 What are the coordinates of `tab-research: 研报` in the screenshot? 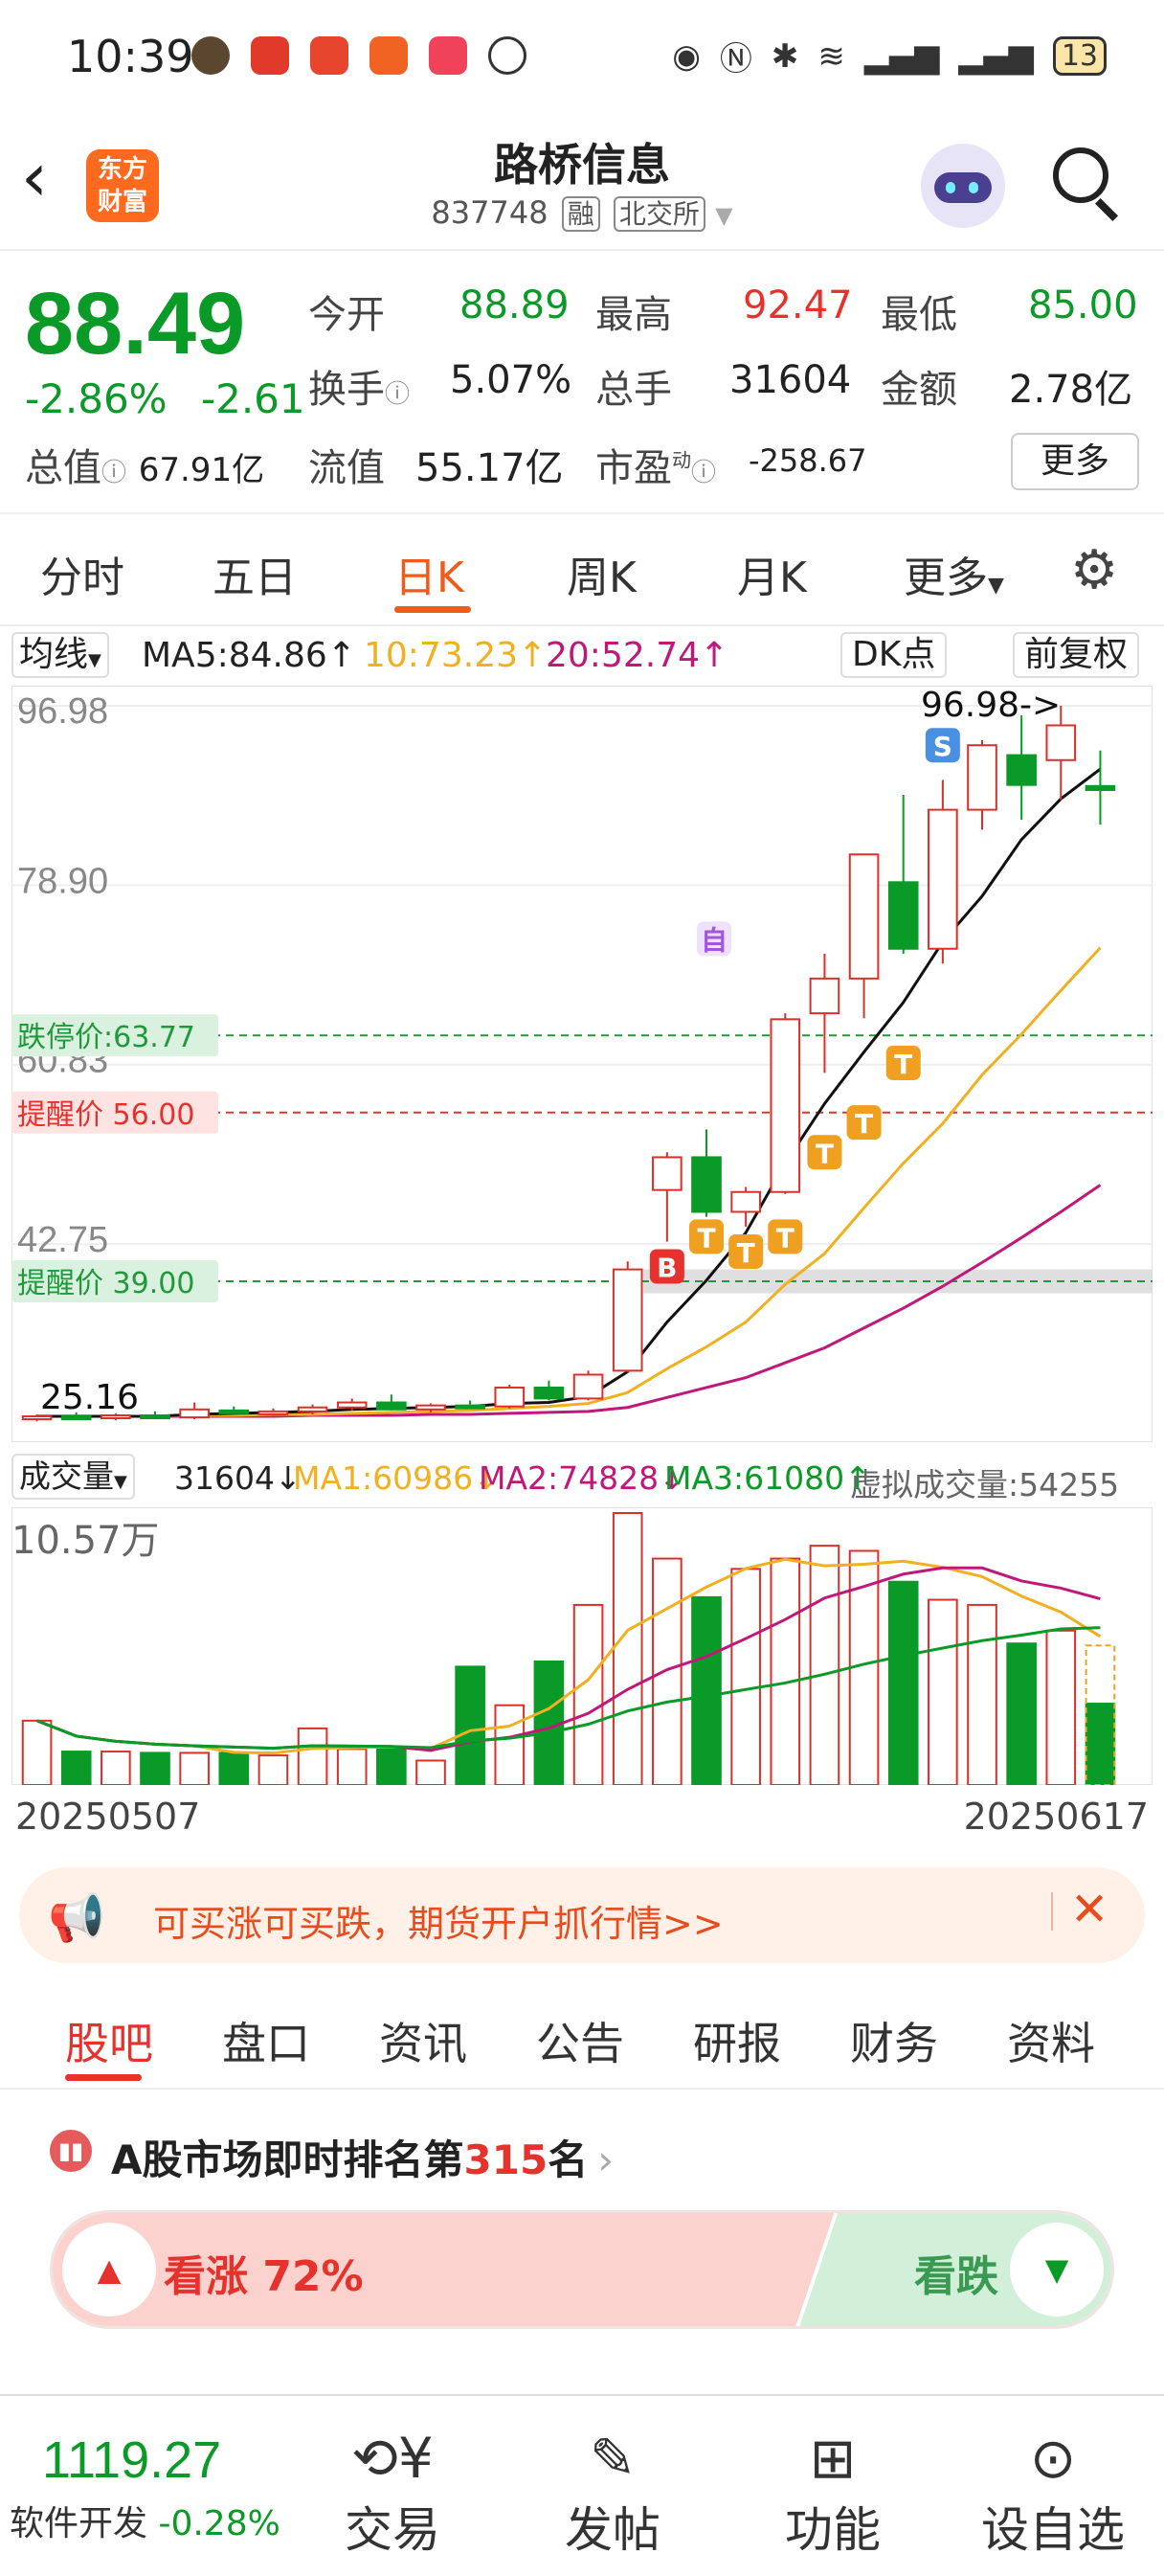 It's located at (737, 2040).